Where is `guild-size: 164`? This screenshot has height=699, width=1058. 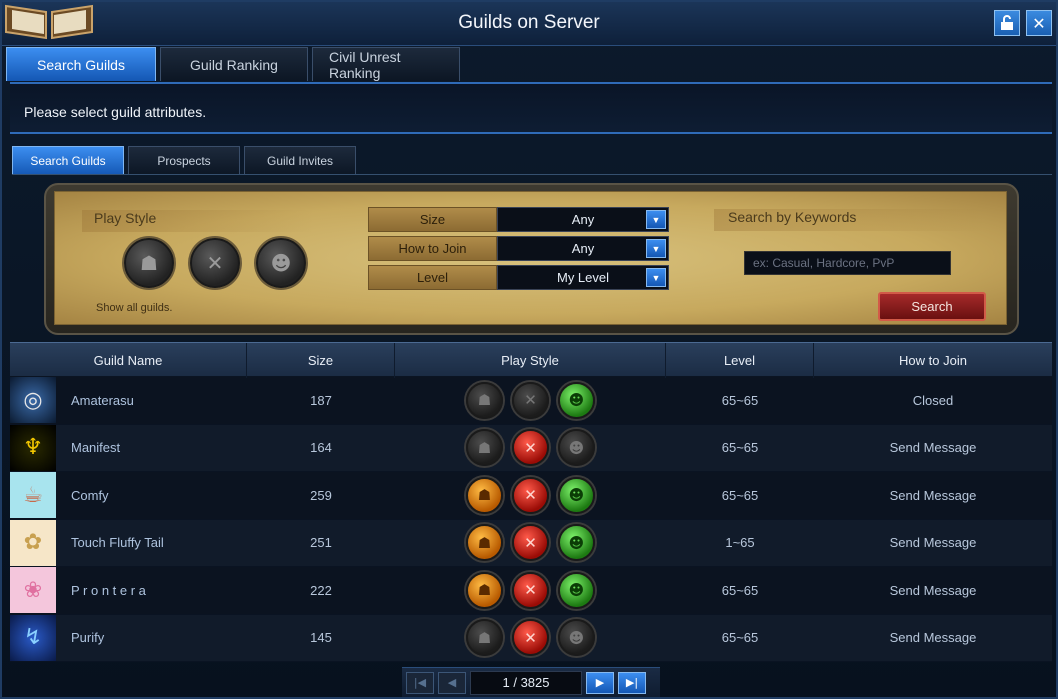
guild-size: 164 is located at coordinates (321, 448).